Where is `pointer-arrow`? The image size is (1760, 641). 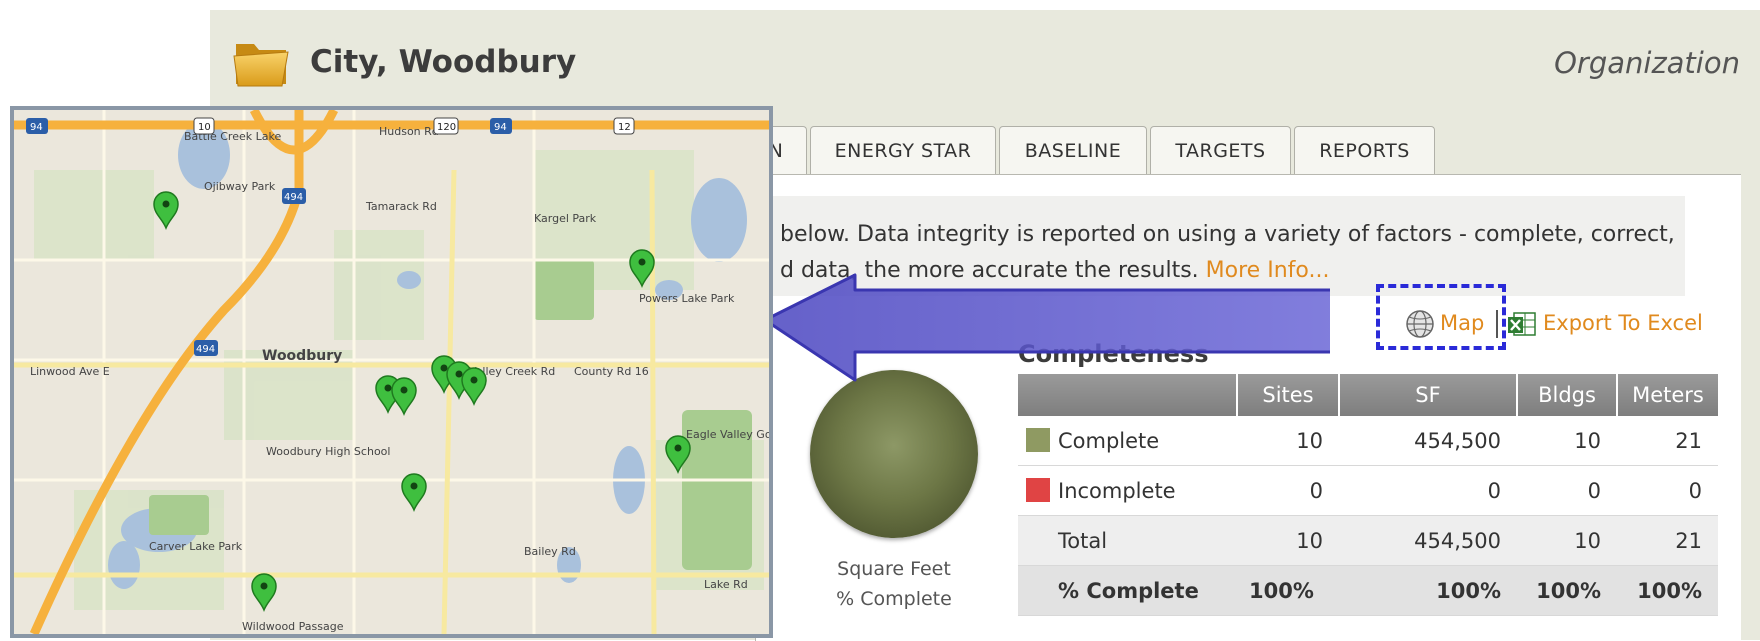
pointer-arrow is located at coordinates (1046, 327).